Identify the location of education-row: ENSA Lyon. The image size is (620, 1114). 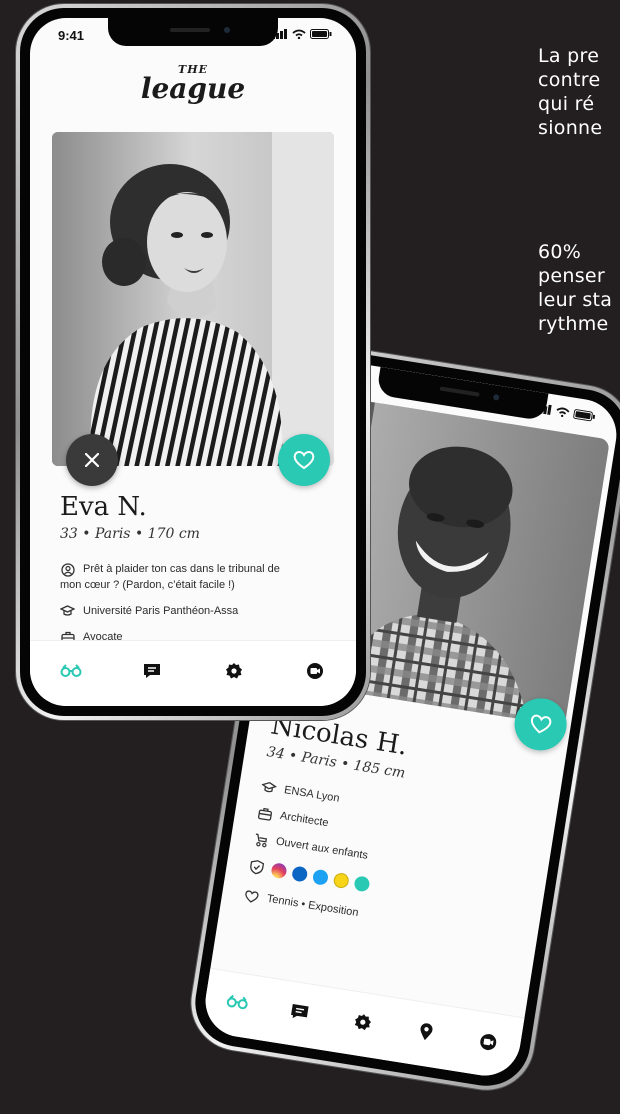
(300, 793).